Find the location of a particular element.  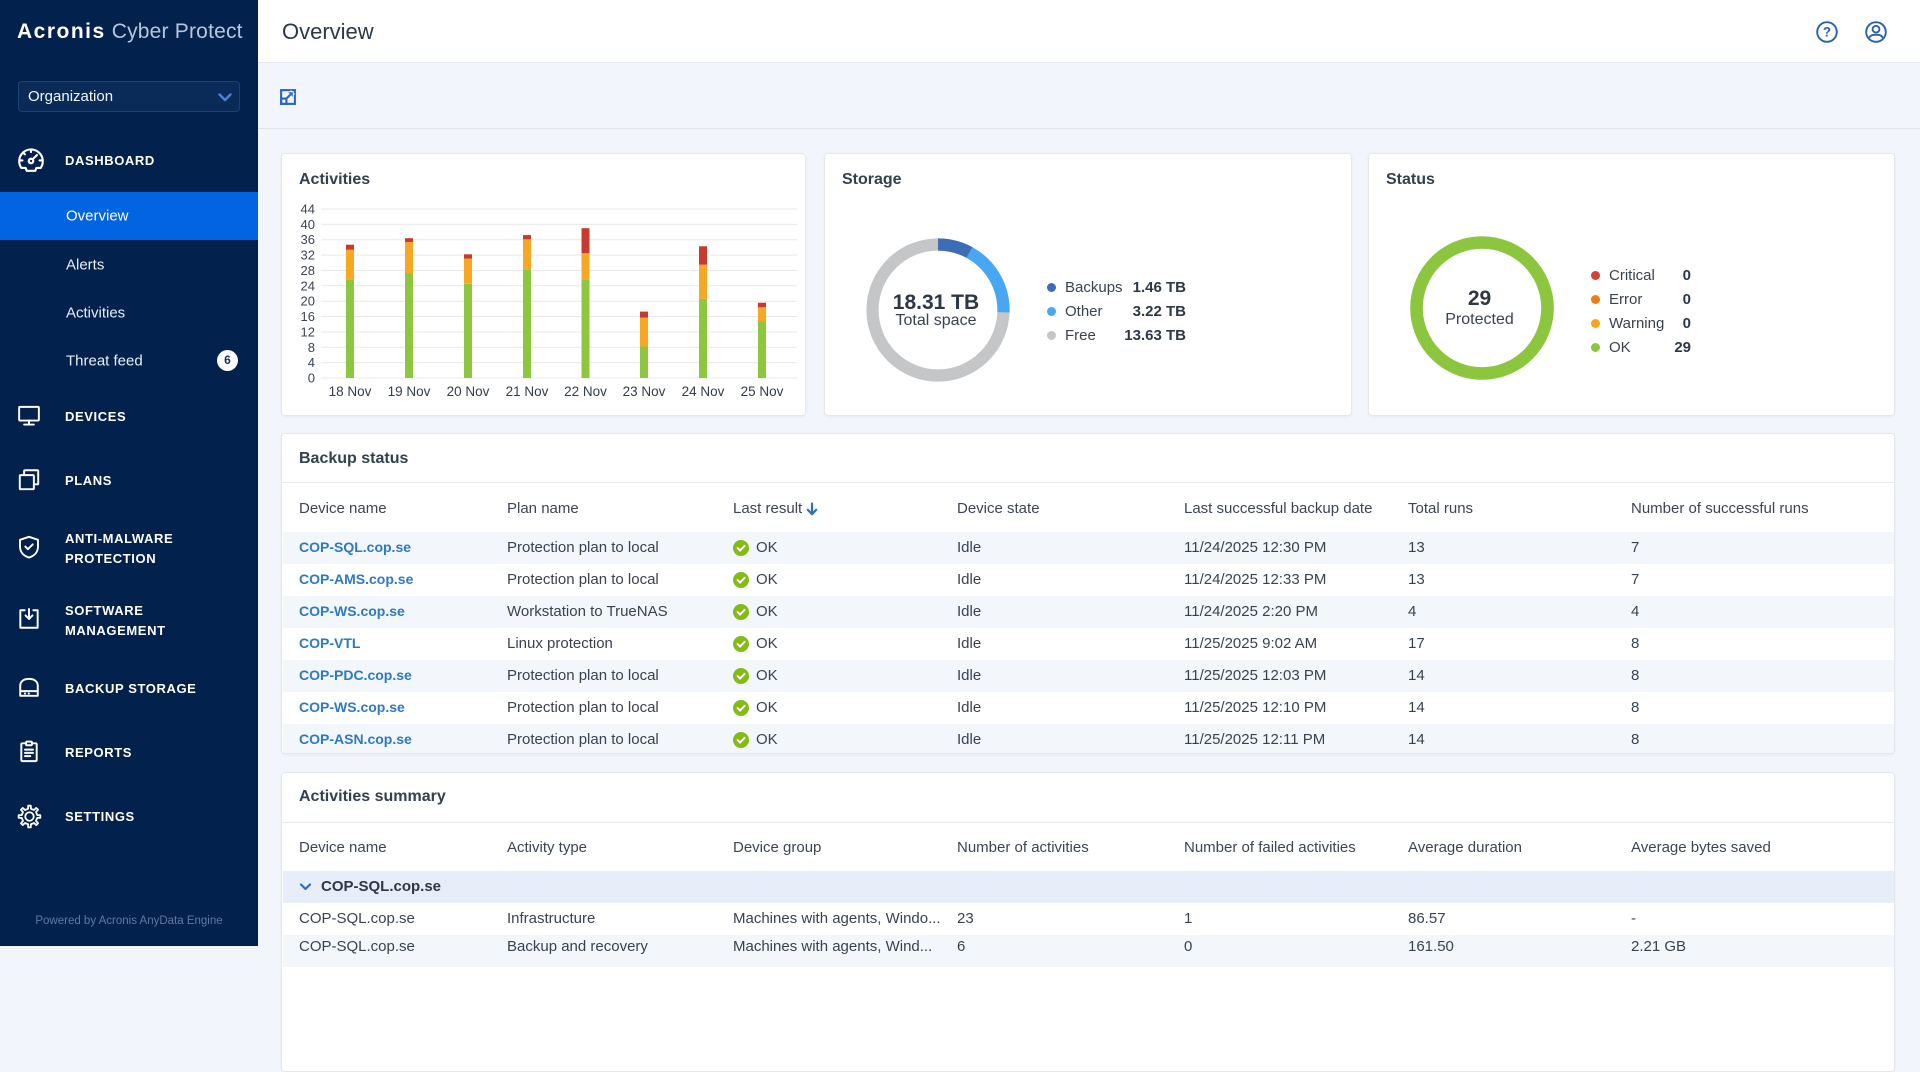

svg-text: 20 Nov is located at coordinates (468, 391).